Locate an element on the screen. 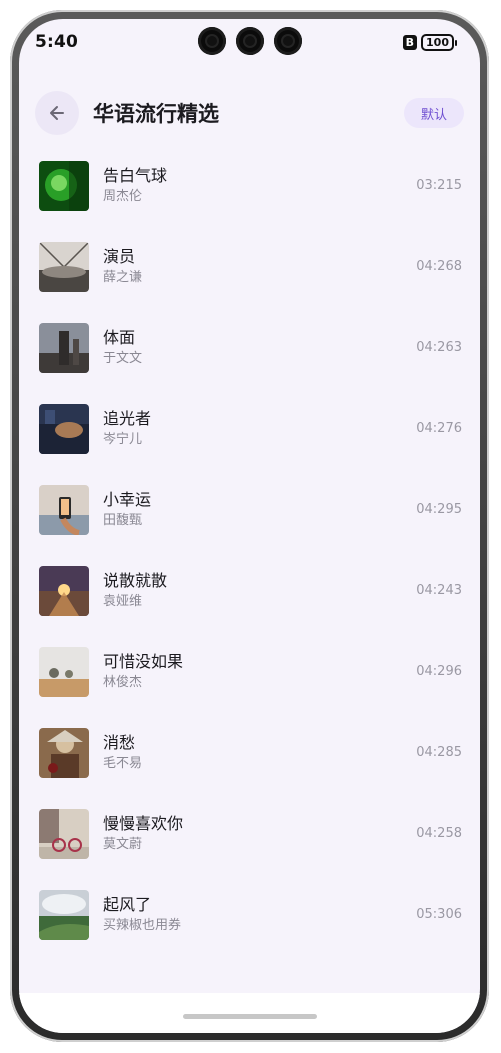 This screenshot has width=501, height=1053. song-artist: 毛不易 is located at coordinates (123, 763).